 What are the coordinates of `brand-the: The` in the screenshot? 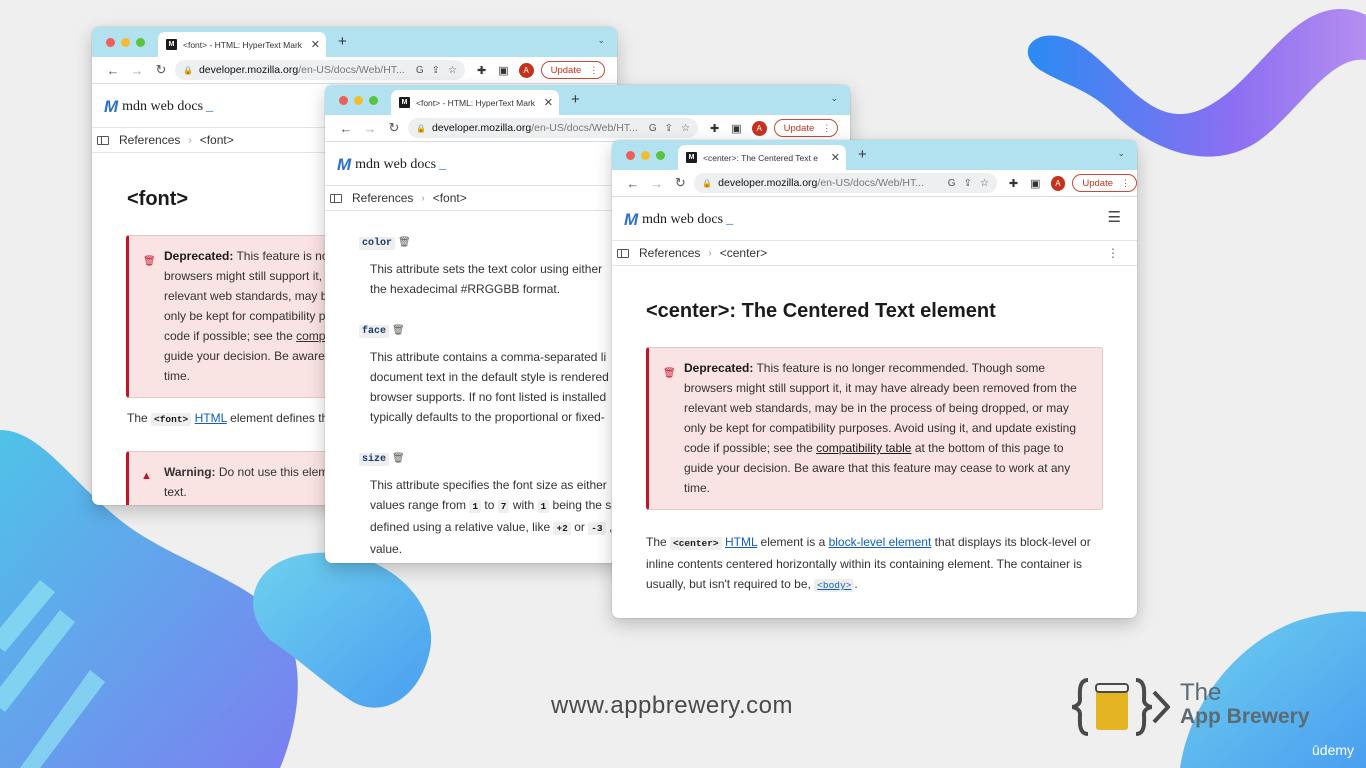 It's located at (1201, 692).